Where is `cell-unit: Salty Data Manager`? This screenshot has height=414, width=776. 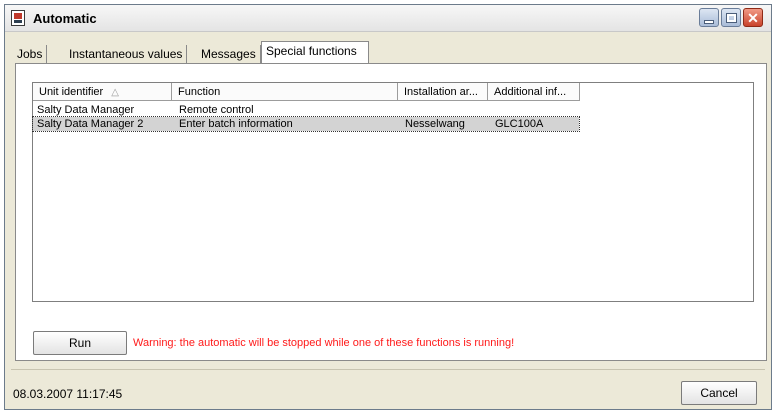
cell-unit: Salty Data Manager is located at coordinates (86, 110).